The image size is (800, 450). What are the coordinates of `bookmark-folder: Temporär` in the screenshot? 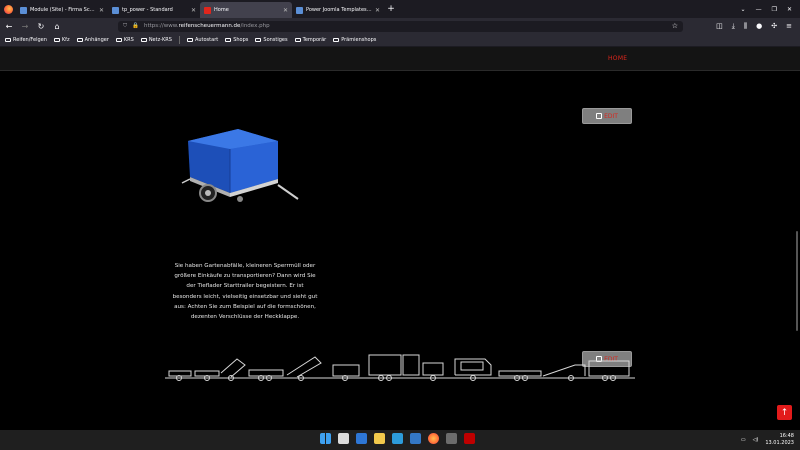 It's located at (310, 40).